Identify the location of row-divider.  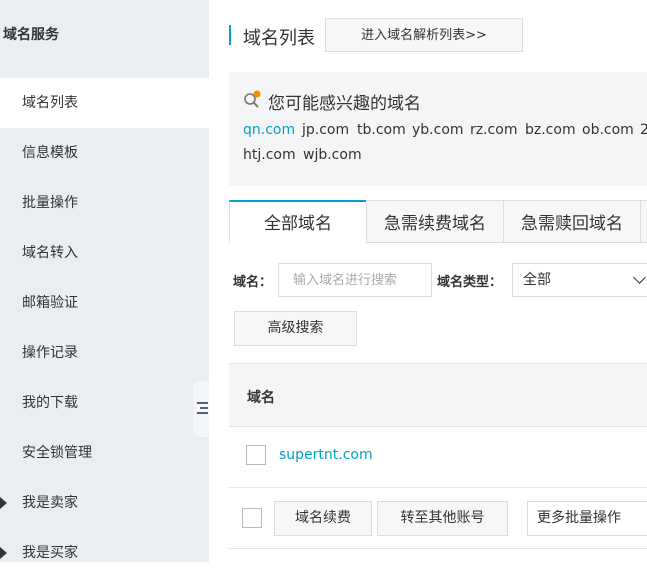
(438, 487).